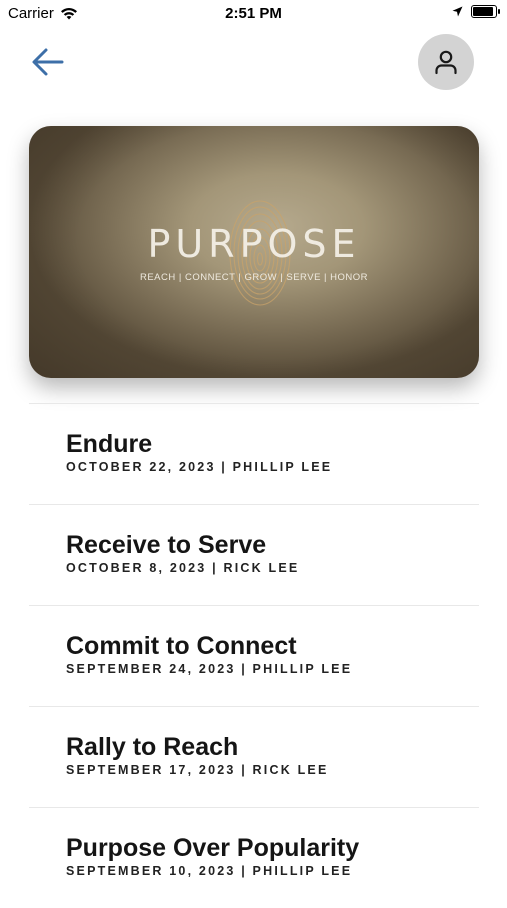 The height and width of the screenshot is (908, 507). What do you see at coordinates (109, 444) in the screenshot?
I see `sermon-title: Endure` at bounding box center [109, 444].